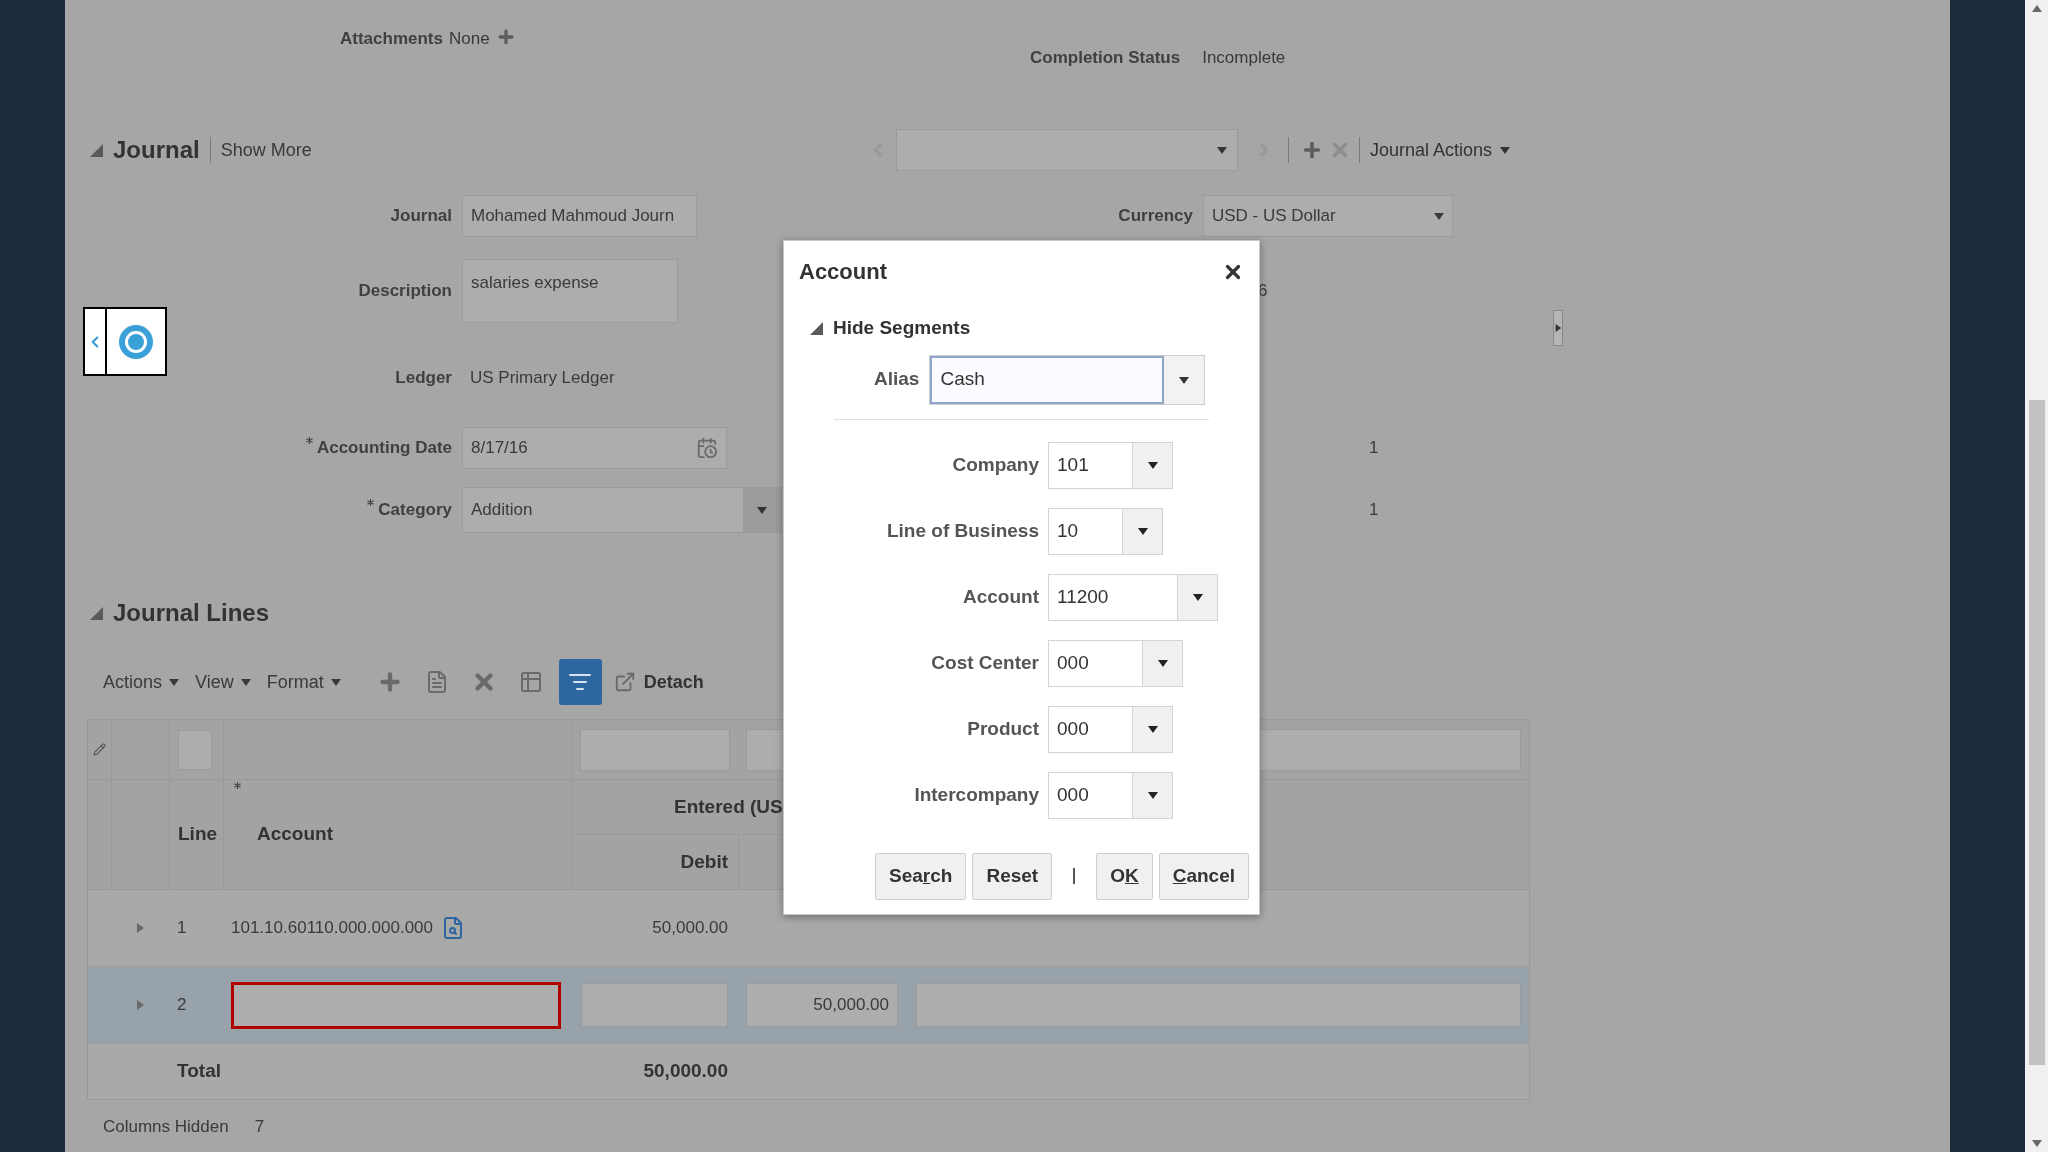 This screenshot has height=1152, width=2048. Describe the element at coordinates (259, 1127) in the screenshot. I see `columns-hidden-count: 7` at that location.